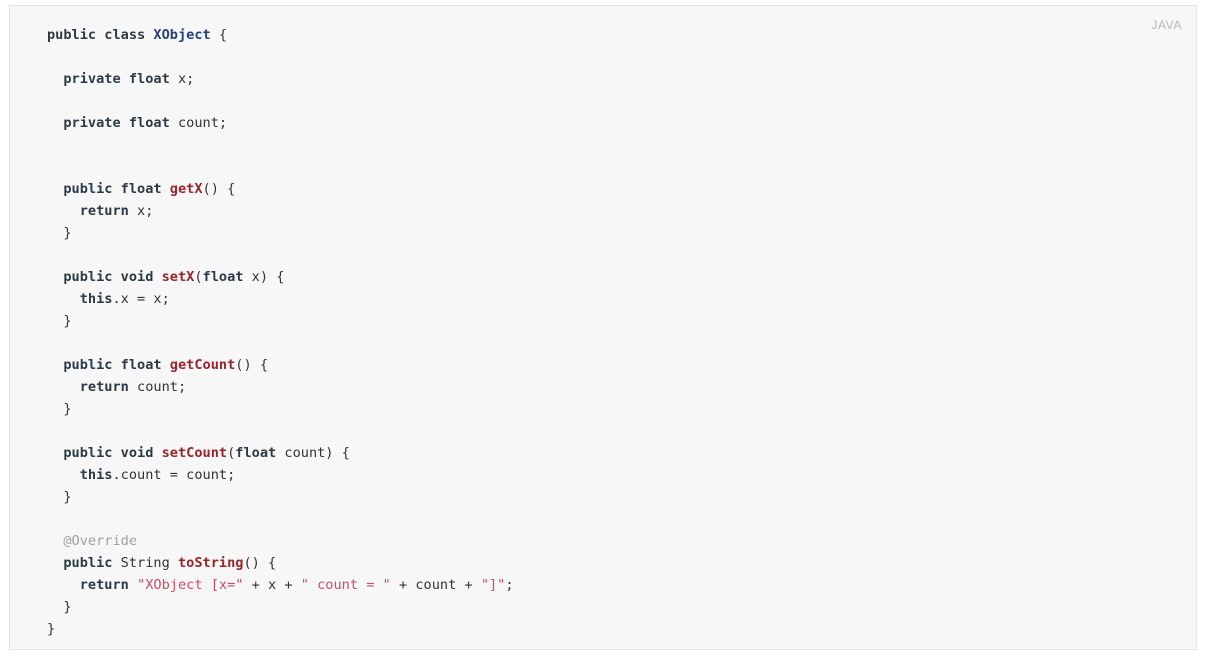  Describe the element at coordinates (174, 475) in the screenshot. I see `code-token: .count = count;` at that location.